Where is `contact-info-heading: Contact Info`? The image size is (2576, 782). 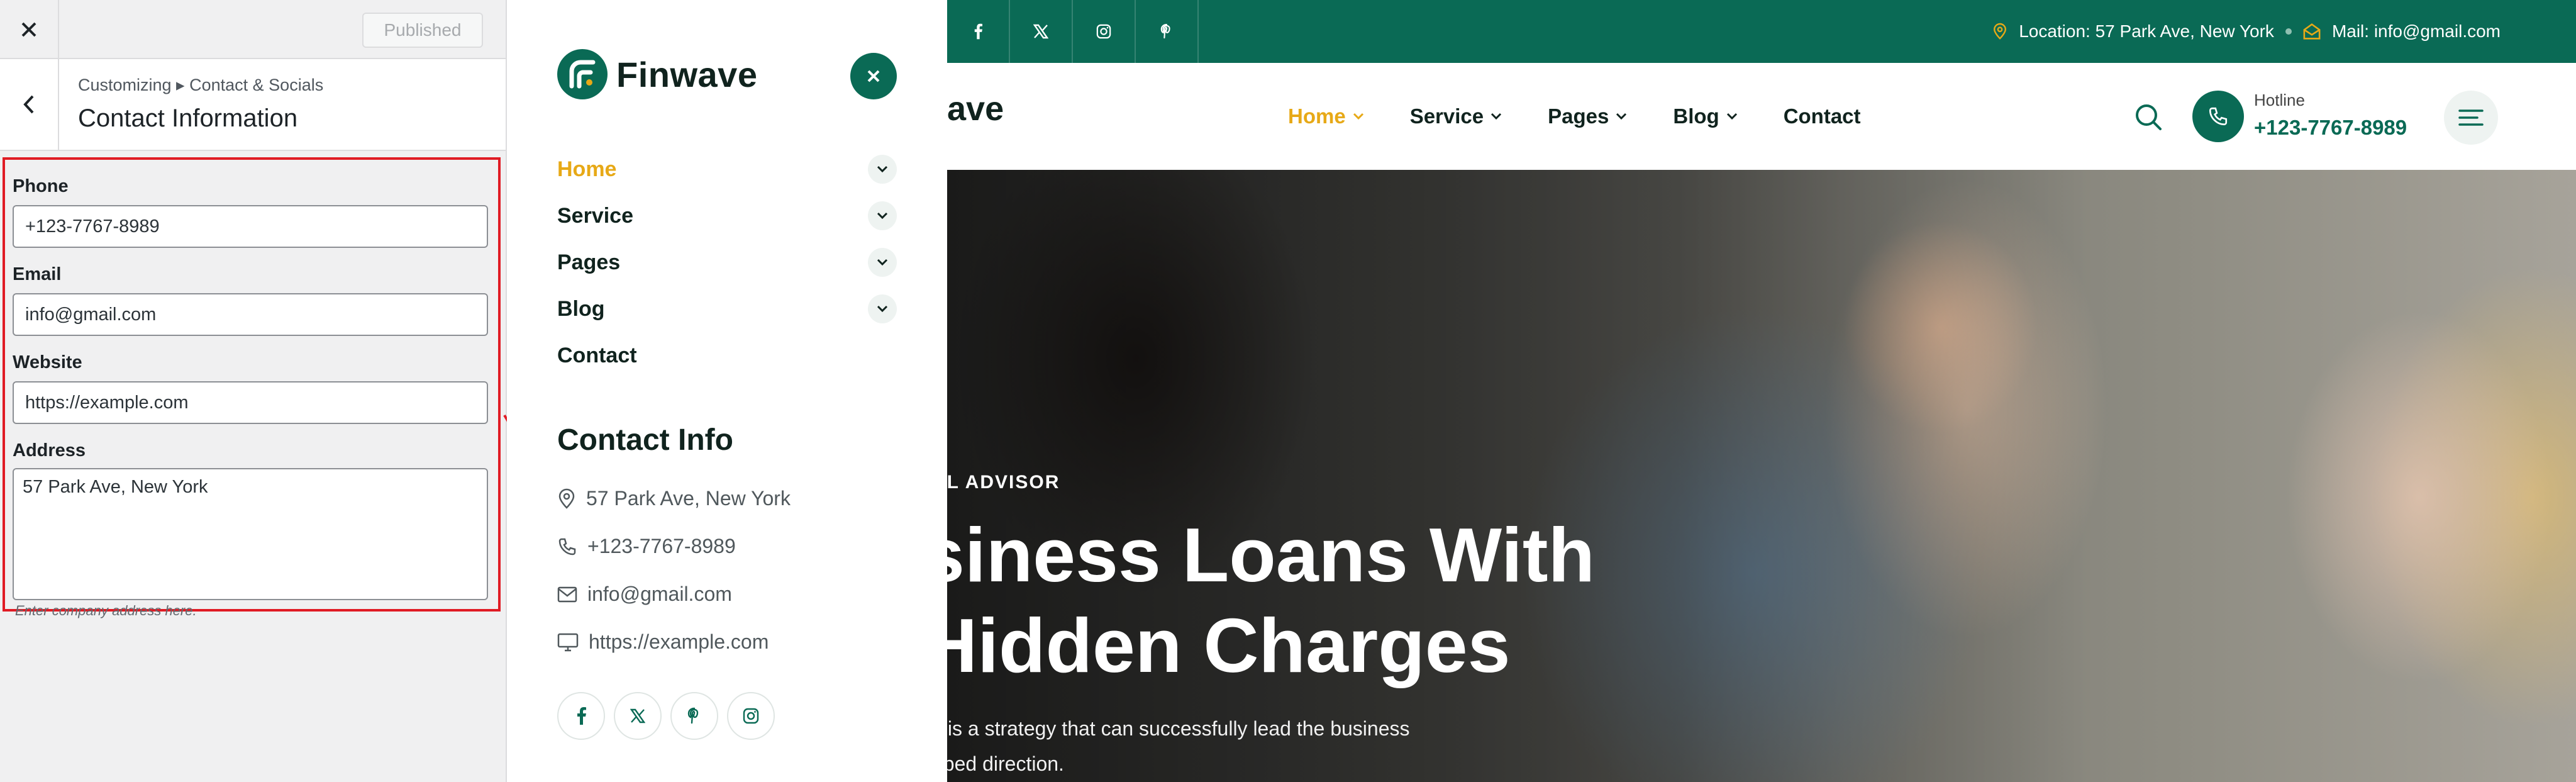 contact-info-heading: Contact Info is located at coordinates (645, 440).